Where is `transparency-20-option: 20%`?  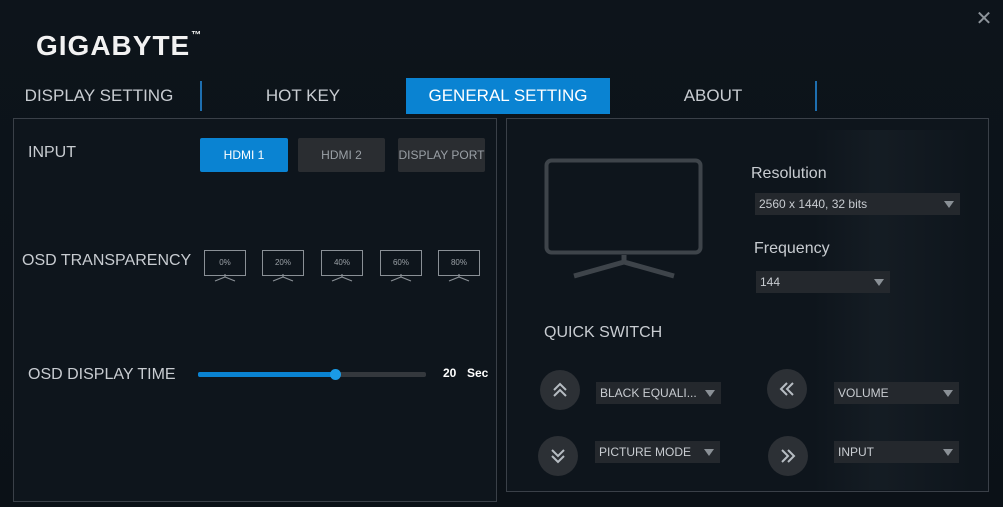 transparency-20-option: 20% is located at coordinates (283, 267).